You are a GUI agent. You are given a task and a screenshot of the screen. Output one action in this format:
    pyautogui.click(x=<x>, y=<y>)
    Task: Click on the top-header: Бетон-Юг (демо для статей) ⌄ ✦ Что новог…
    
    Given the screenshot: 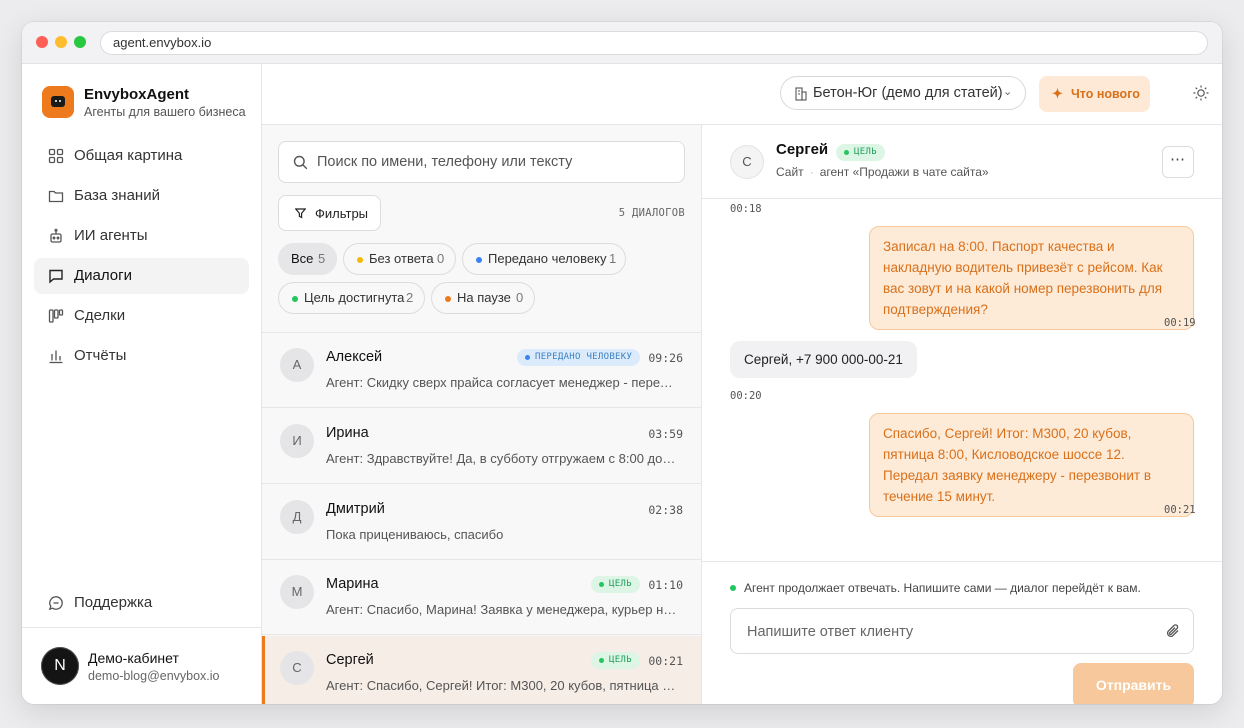 What is the action you would take?
    pyautogui.click(x=742, y=94)
    